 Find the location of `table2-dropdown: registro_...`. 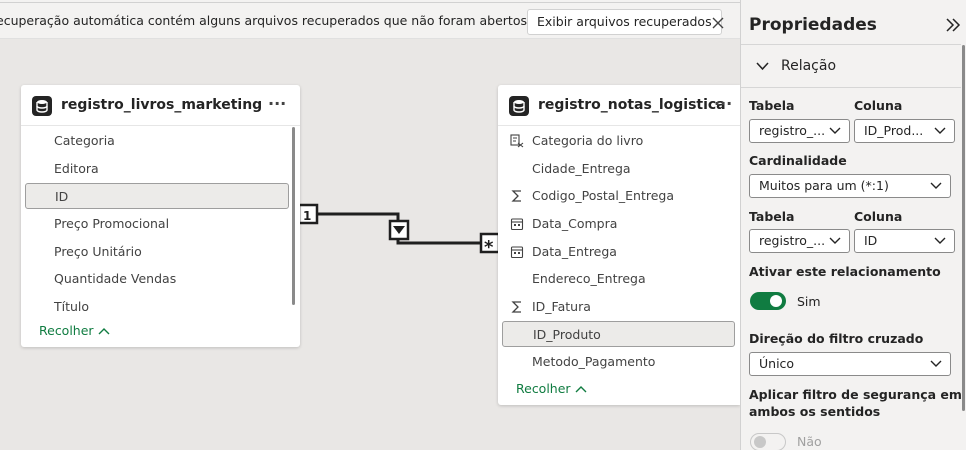

table2-dropdown: registro_... is located at coordinates (799, 241).